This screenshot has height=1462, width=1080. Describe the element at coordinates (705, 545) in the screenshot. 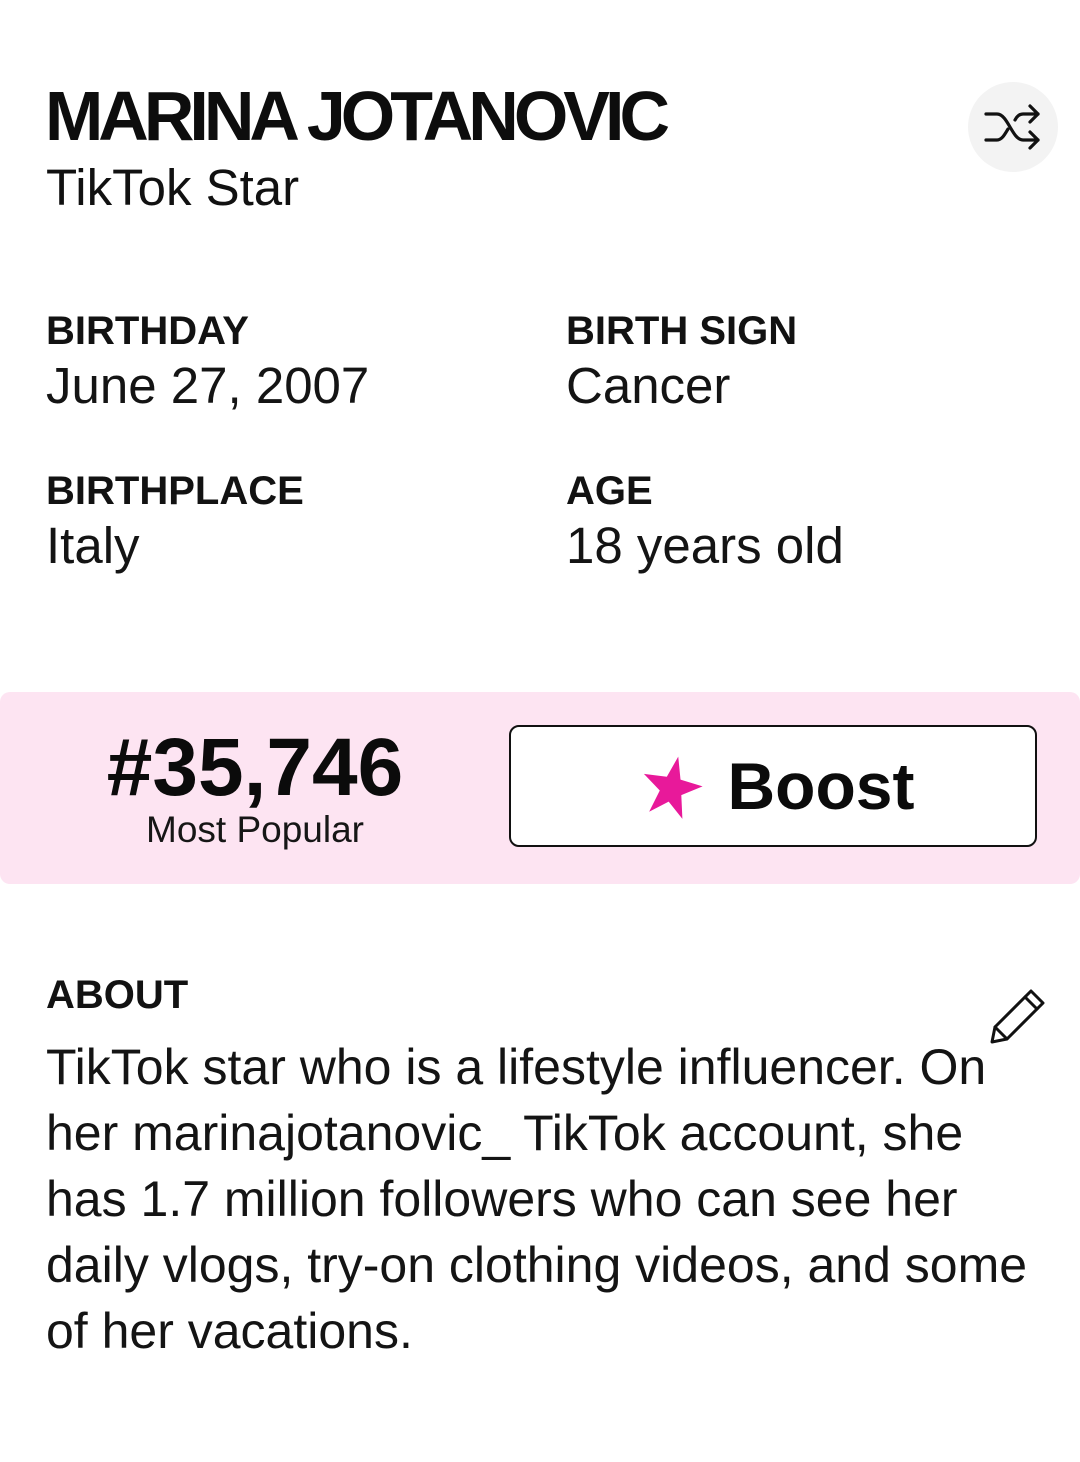

I see `age-value: 18 years old` at that location.